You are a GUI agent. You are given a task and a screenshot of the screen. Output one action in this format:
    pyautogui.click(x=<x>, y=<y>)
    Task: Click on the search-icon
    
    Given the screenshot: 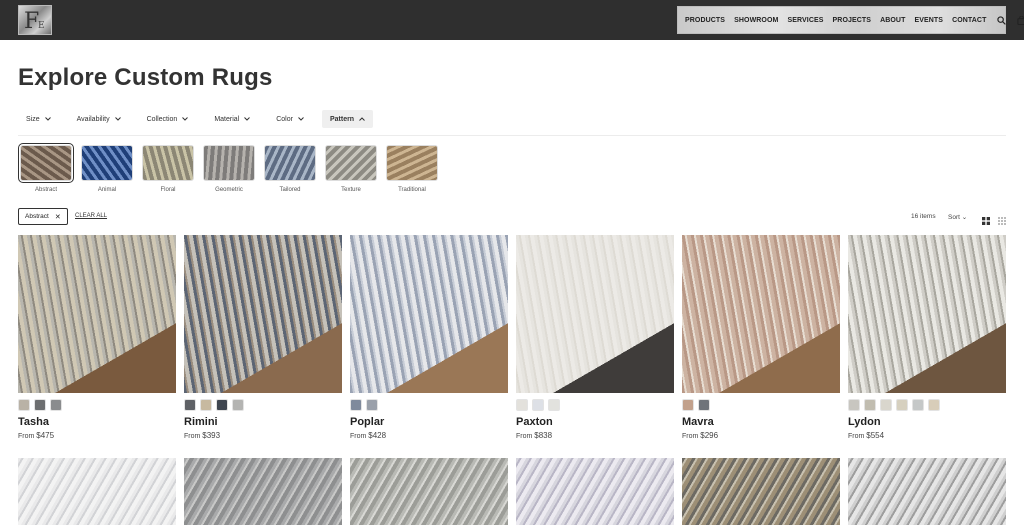 What is the action you would take?
    pyautogui.click(x=1002, y=20)
    